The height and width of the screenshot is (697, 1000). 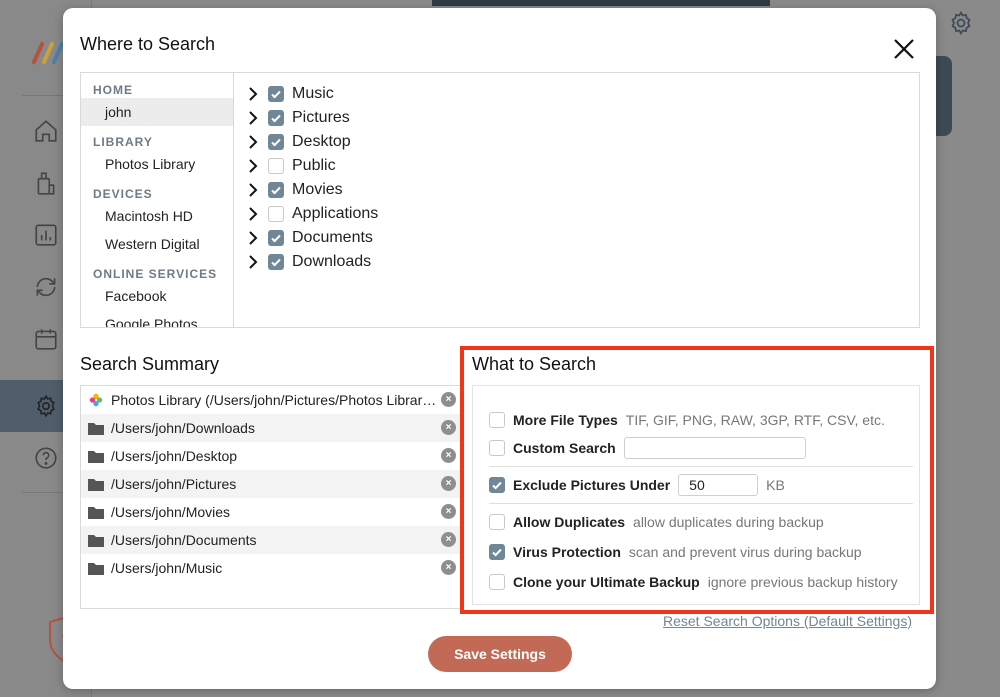 What do you see at coordinates (46, 235) in the screenshot?
I see `reports-chart-icon` at bounding box center [46, 235].